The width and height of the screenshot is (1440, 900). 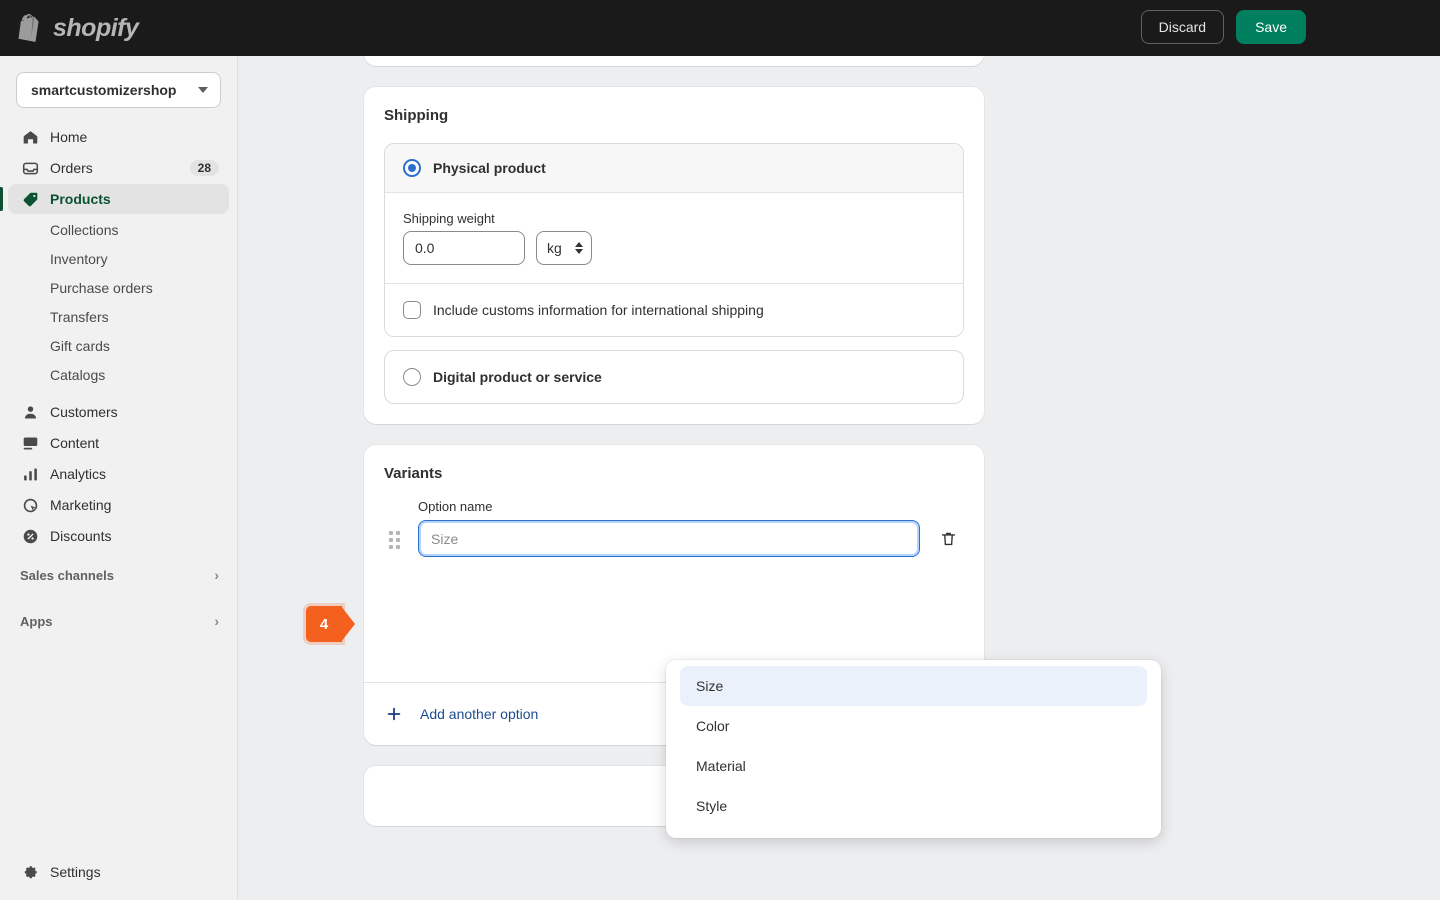 What do you see at coordinates (455, 506) in the screenshot?
I see `option-name-label: Option name` at bounding box center [455, 506].